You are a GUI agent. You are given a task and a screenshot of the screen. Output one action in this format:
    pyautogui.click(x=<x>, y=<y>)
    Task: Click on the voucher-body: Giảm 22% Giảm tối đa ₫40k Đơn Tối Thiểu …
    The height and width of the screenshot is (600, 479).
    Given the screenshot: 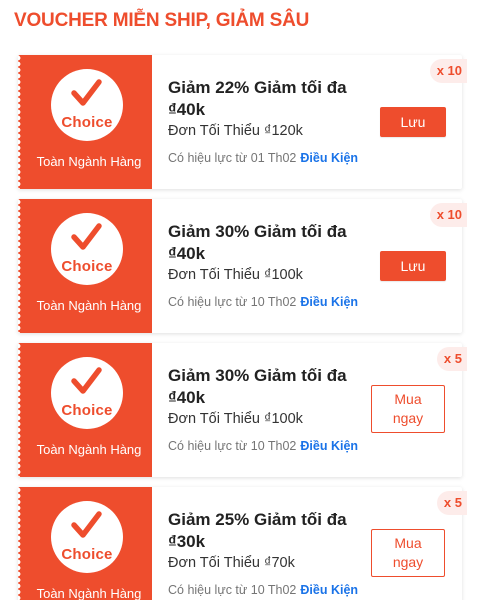 What is the action you would take?
    pyautogui.click(x=278, y=122)
    